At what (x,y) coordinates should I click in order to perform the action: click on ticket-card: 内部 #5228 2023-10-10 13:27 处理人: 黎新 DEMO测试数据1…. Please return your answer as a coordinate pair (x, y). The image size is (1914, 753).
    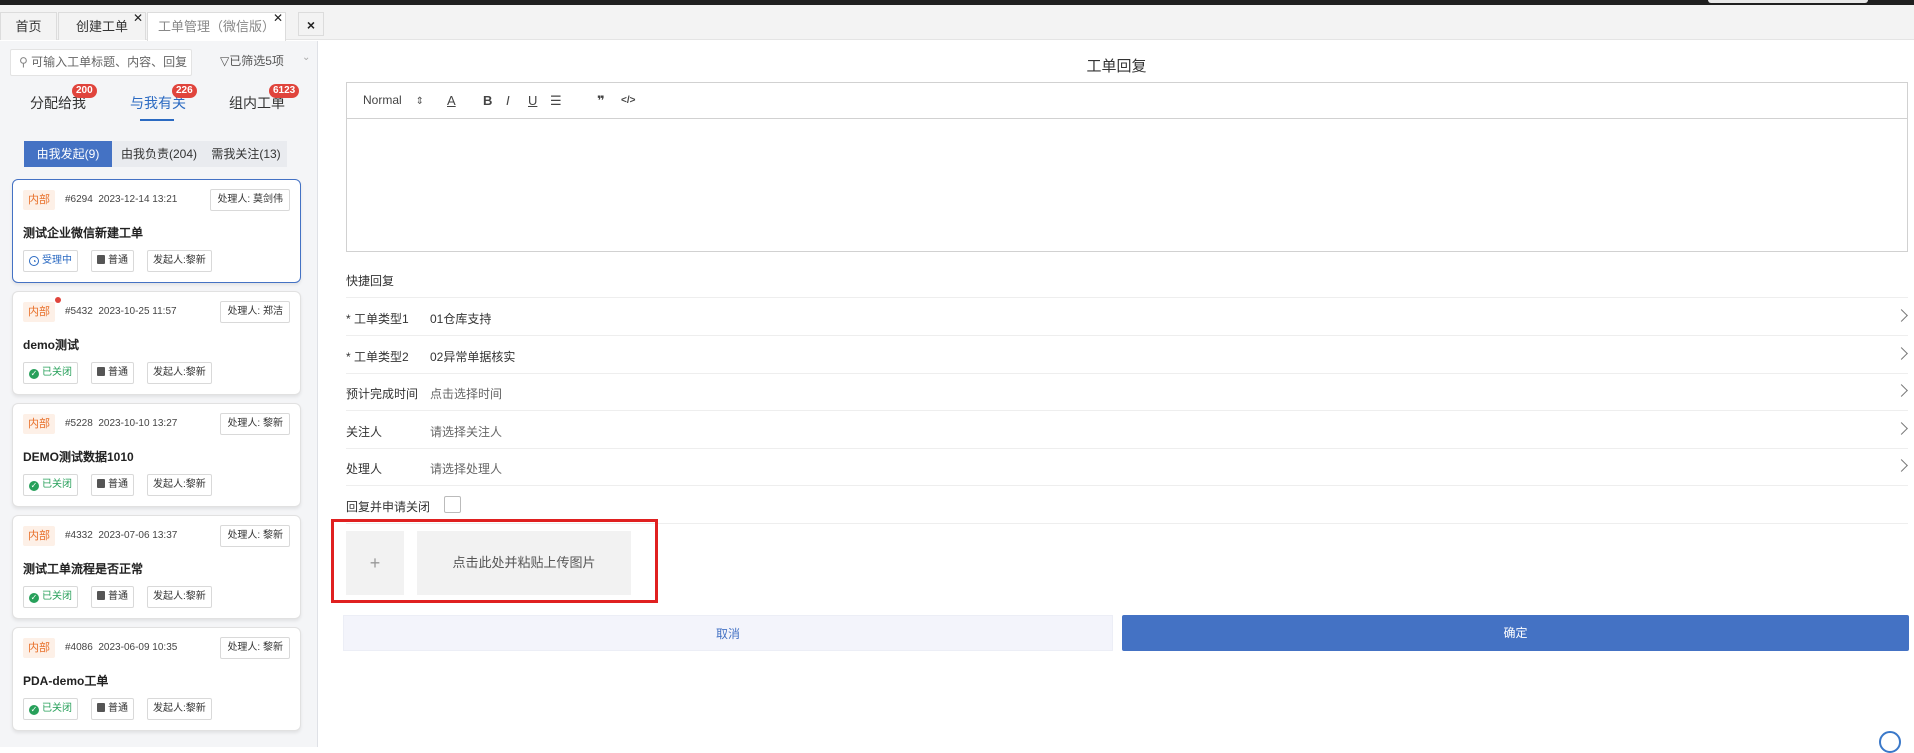
    Looking at the image, I should click on (156, 455).